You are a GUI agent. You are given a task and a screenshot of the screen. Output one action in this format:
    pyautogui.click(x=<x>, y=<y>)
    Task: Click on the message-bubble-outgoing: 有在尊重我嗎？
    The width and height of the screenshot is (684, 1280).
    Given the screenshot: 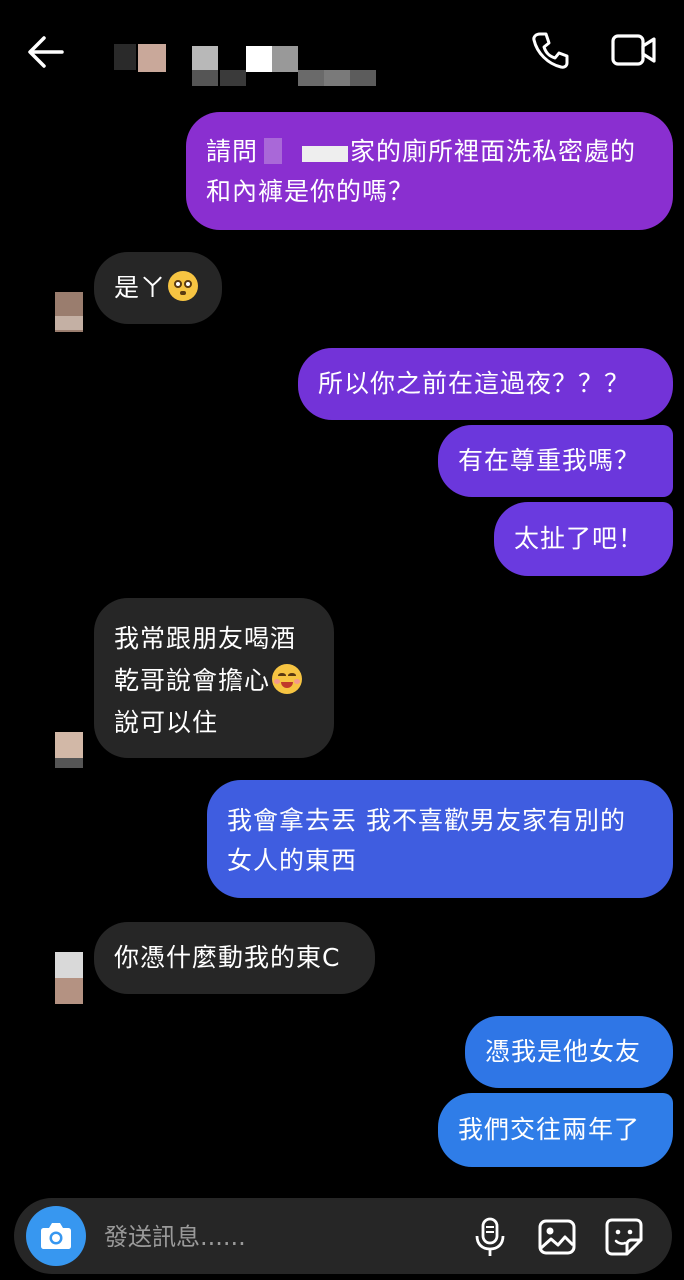 What is the action you would take?
    pyautogui.click(x=555, y=461)
    